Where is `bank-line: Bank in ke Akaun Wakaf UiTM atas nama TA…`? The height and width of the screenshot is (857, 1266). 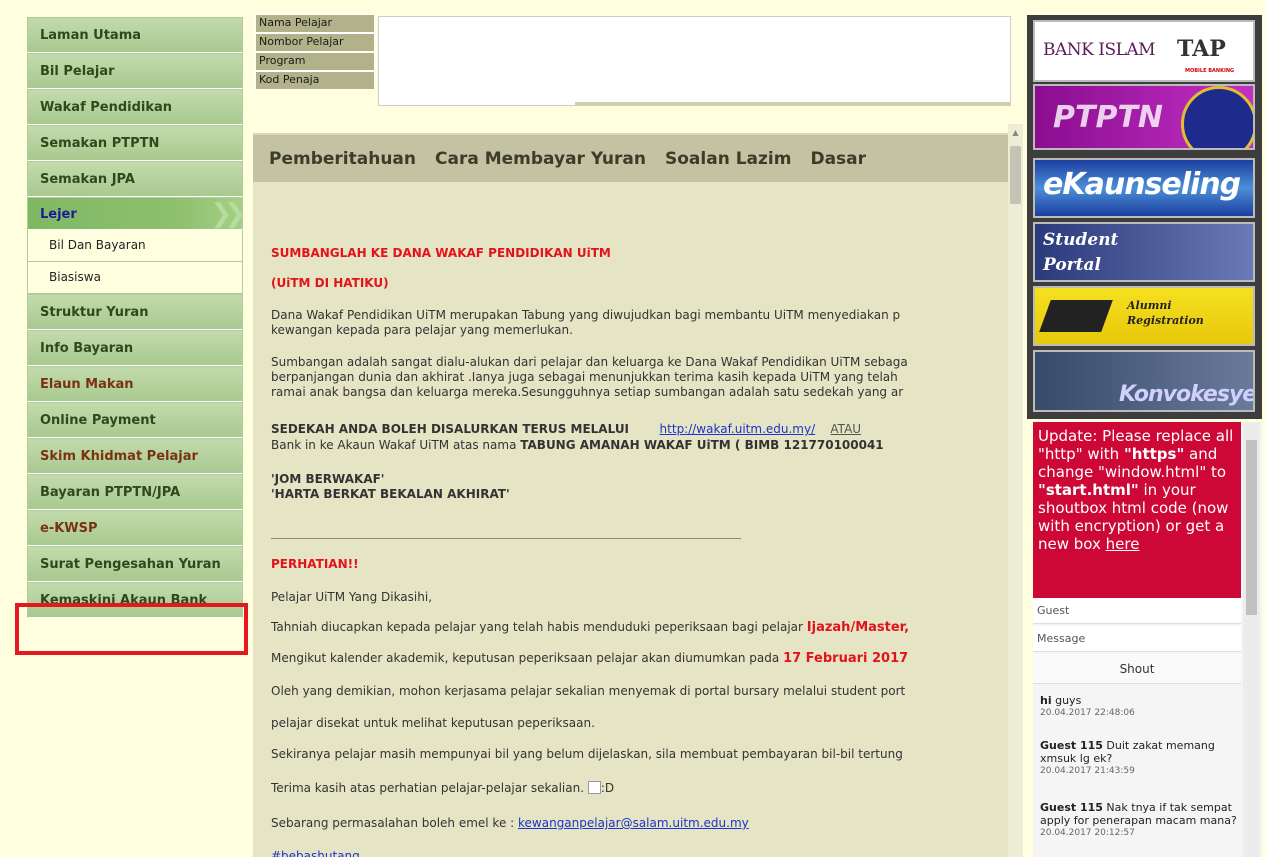 bank-line: Bank in ke Akaun Wakaf UiTM atas nama TA… is located at coordinates (641, 445).